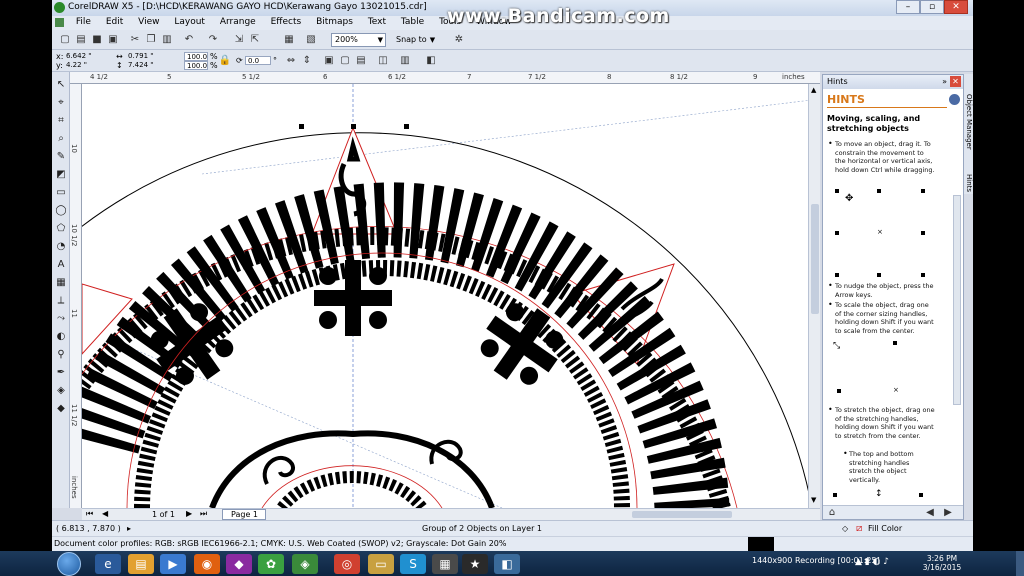  What do you see at coordinates (353, 298) in the screenshot?
I see `cross-motif-center` at bounding box center [353, 298].